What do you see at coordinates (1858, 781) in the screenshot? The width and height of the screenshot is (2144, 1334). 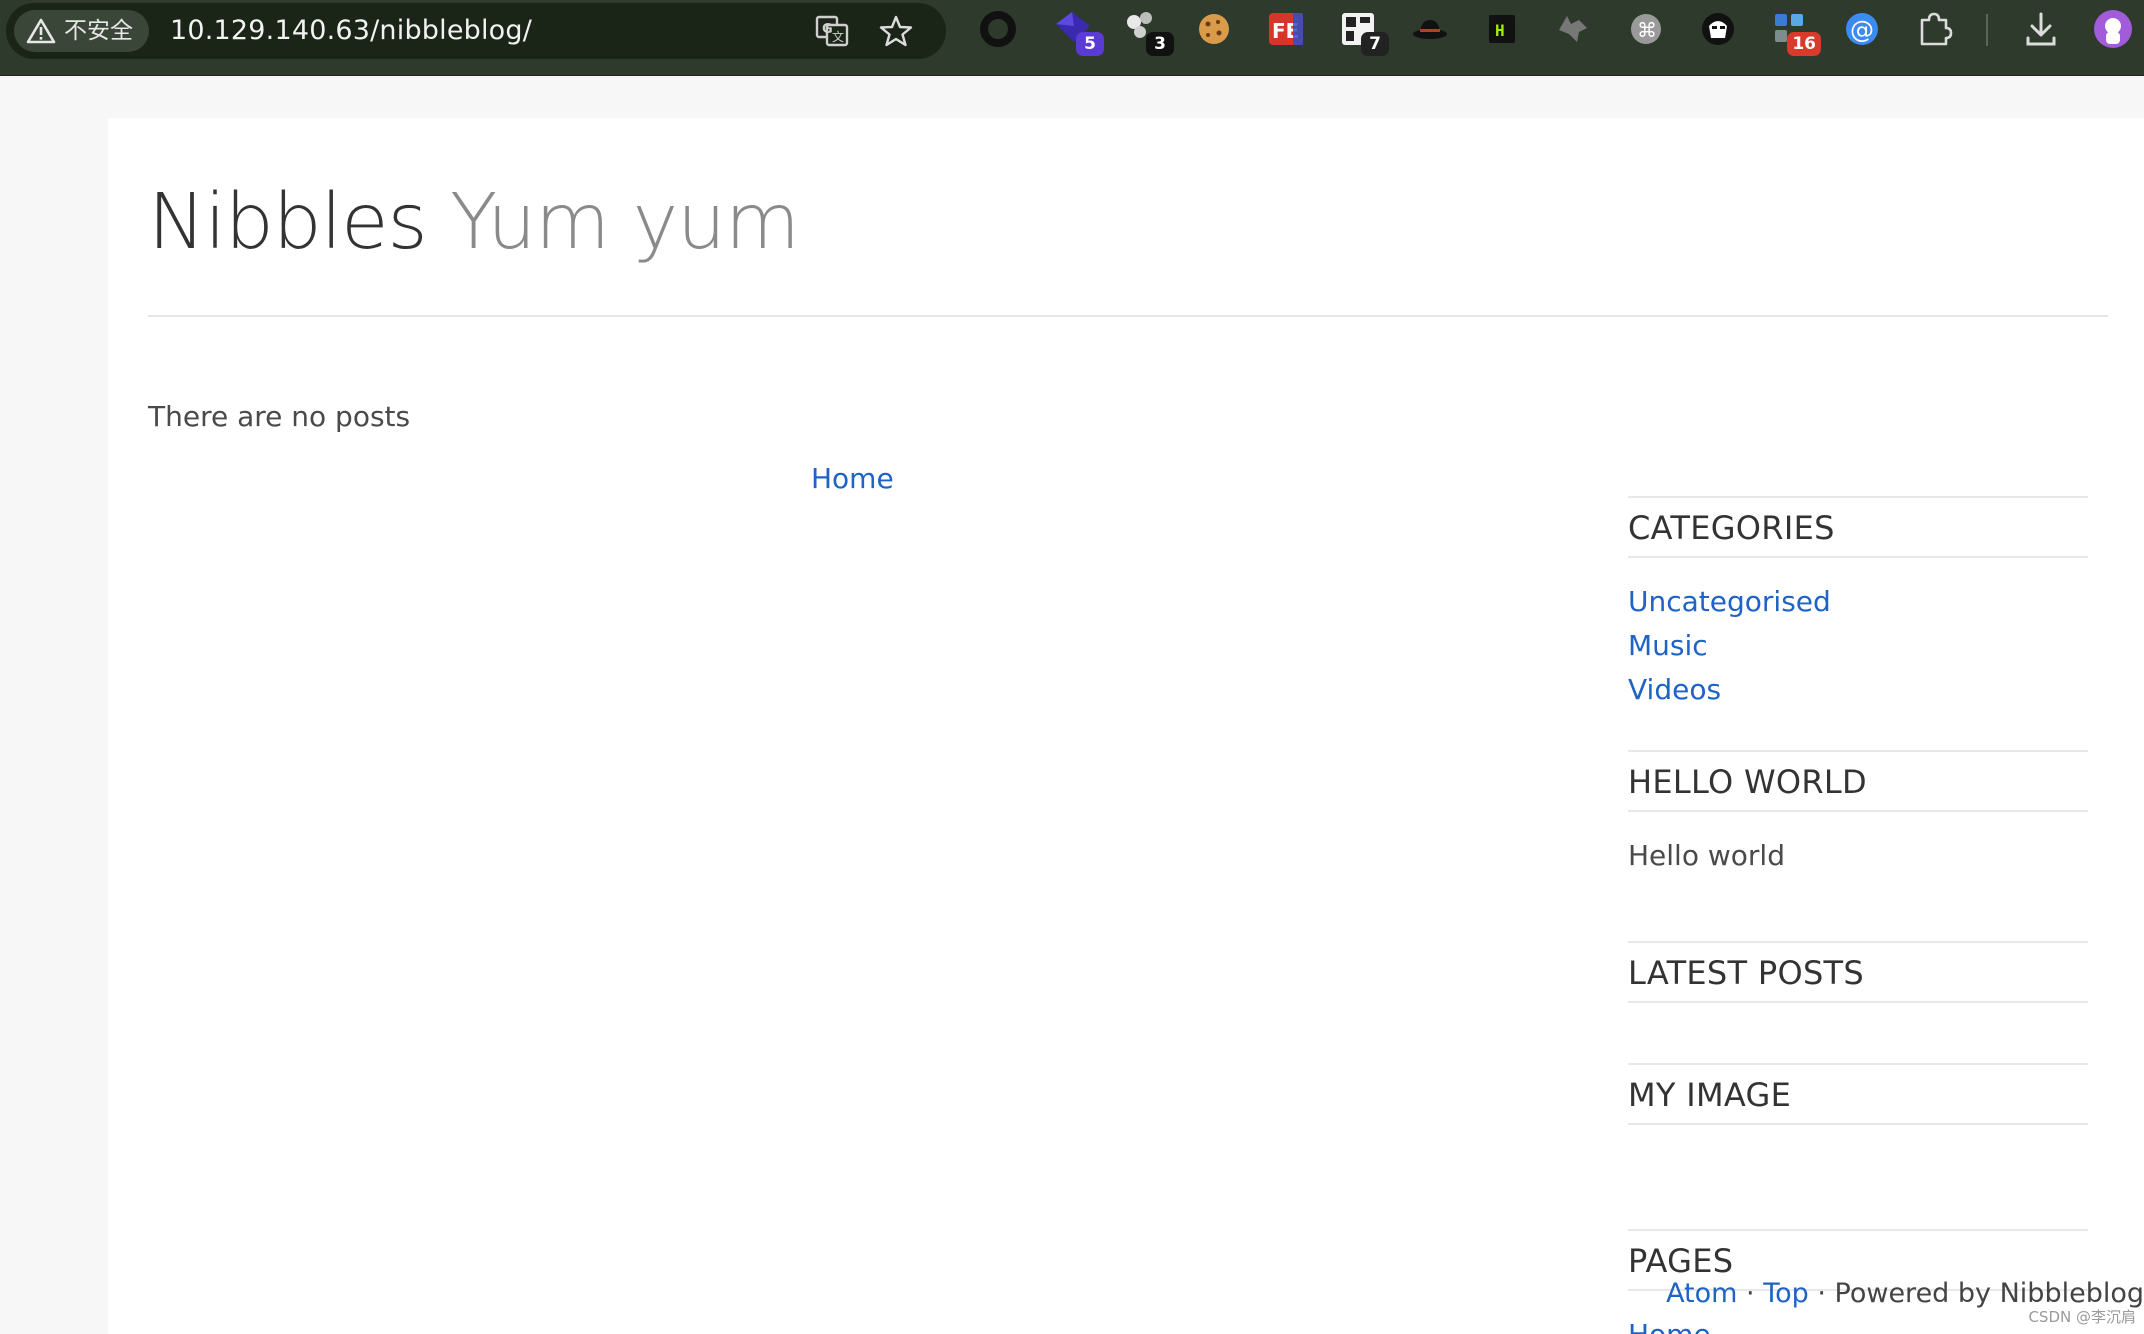 I see `hello-world-heading: HELLO WORLD` at bounding box center [1858, 781].